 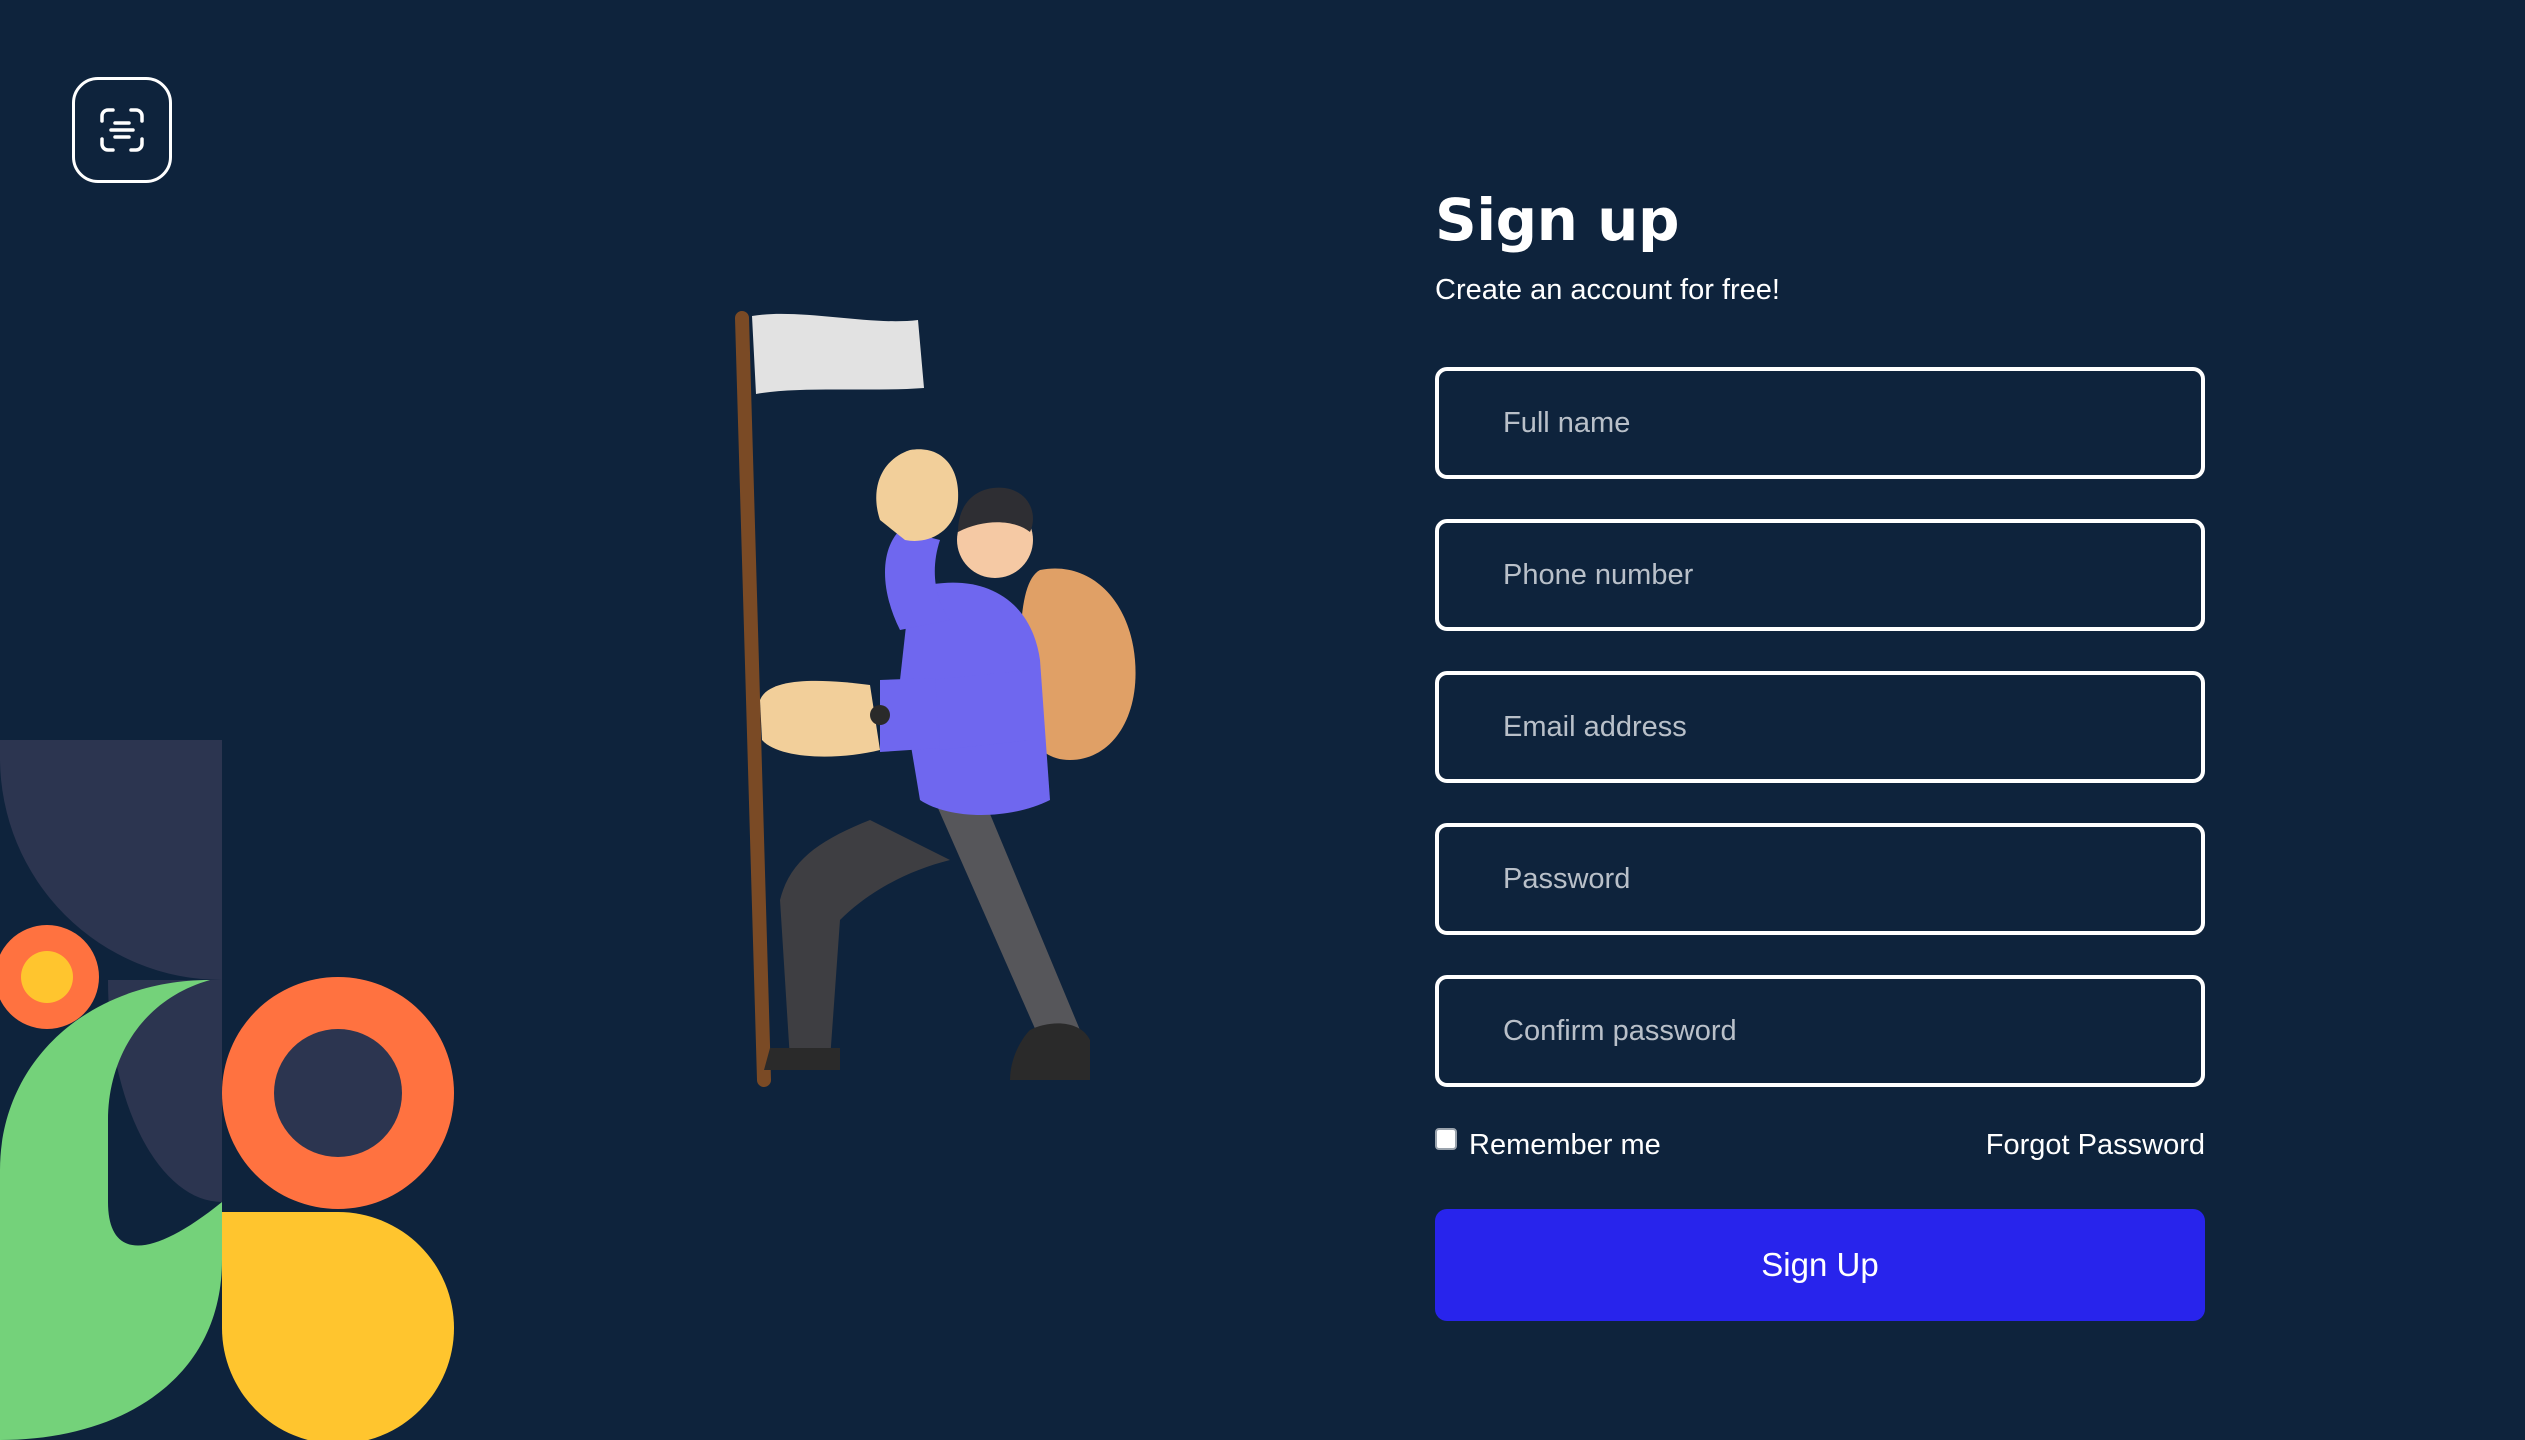 I want to click on page-subtitle: Create an account for free!, so click(x=1607, y=290).